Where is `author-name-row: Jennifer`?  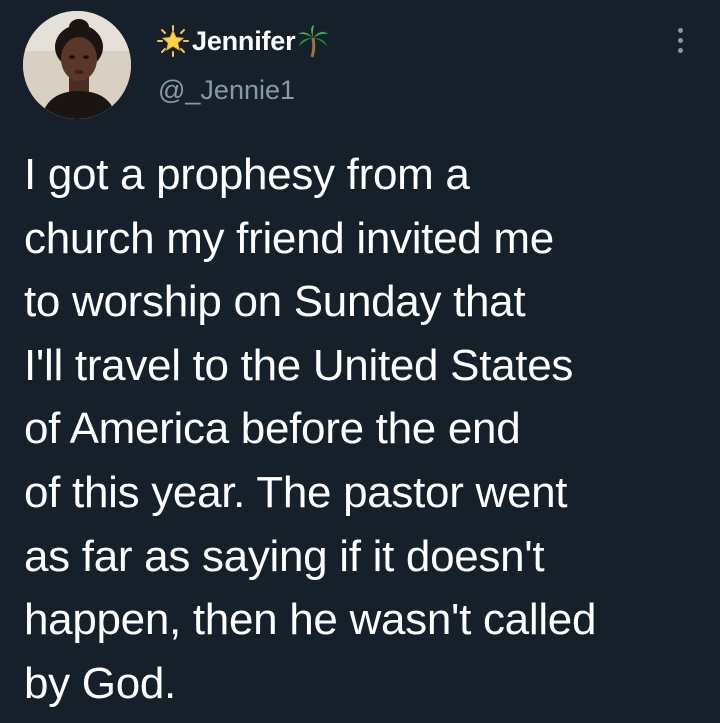
author-name-row: Jennifer is located at coordinates (243, 41).